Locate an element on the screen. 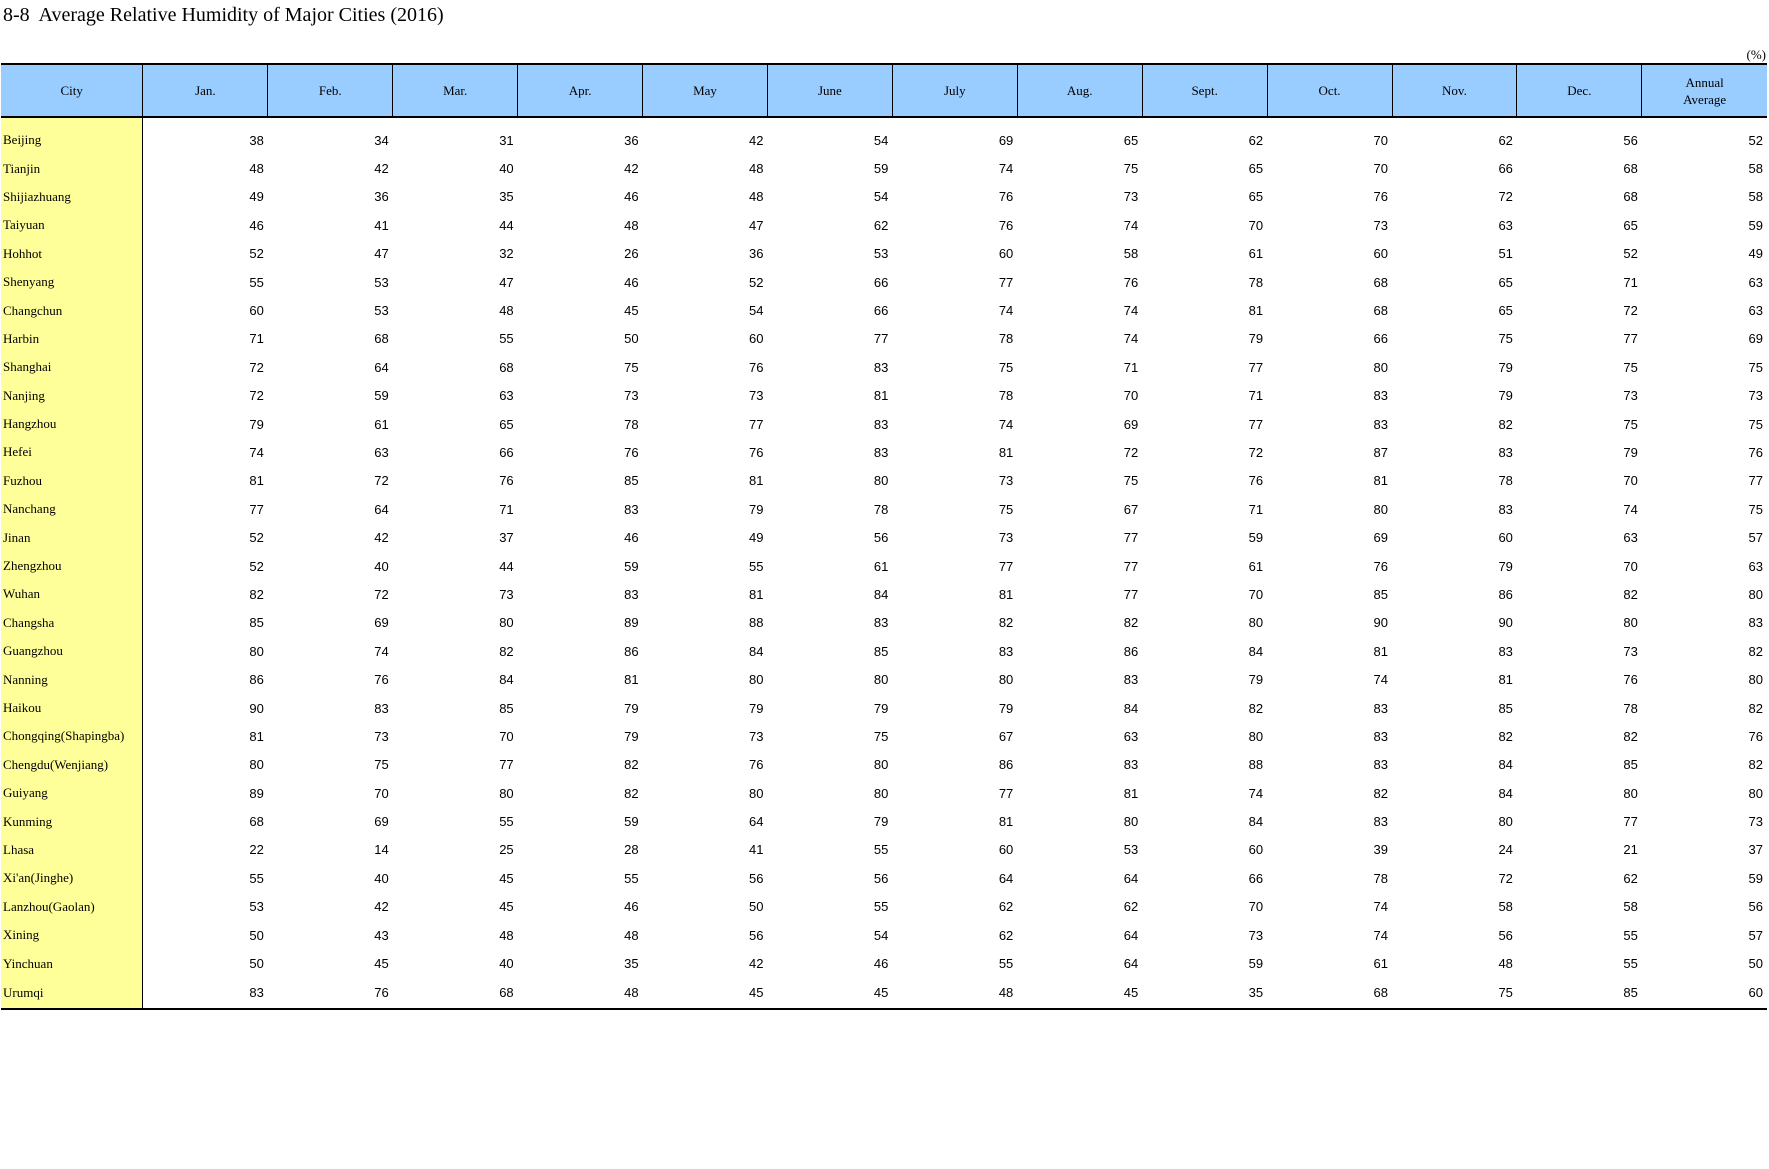 The width and height of the screenshot is (1769, 1169). humidity-value-sept: 62 is located at coordinates (1256, 140).